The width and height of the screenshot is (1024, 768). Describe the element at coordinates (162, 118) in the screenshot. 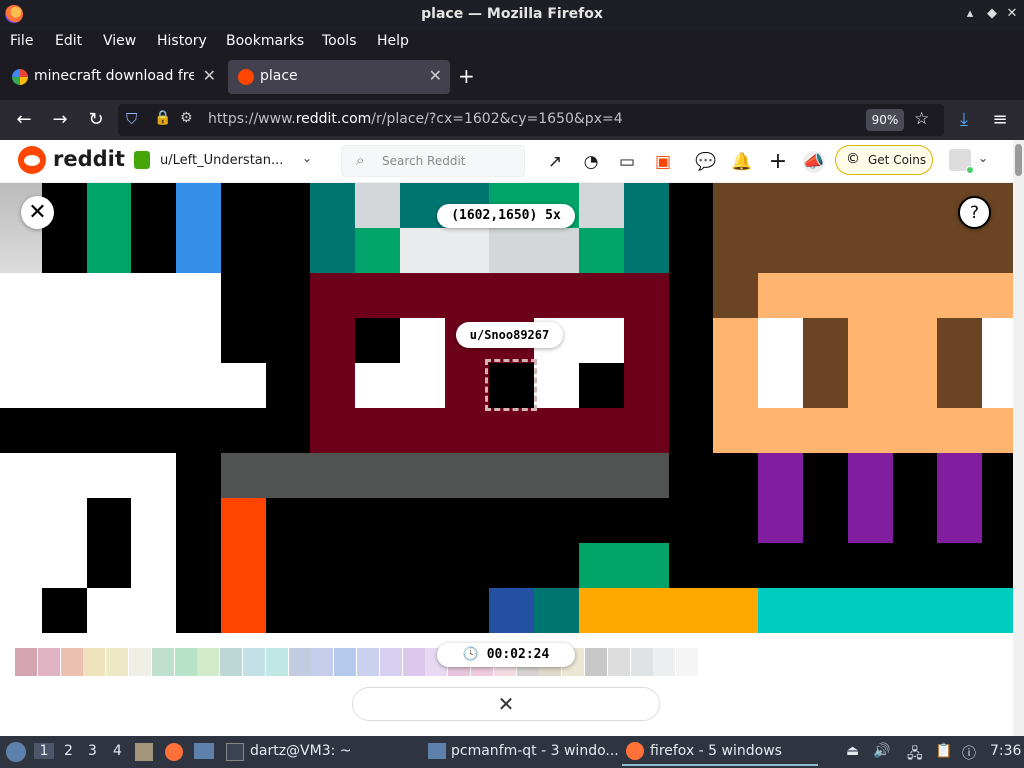

I see `lock-icon: 🔒` at that location.